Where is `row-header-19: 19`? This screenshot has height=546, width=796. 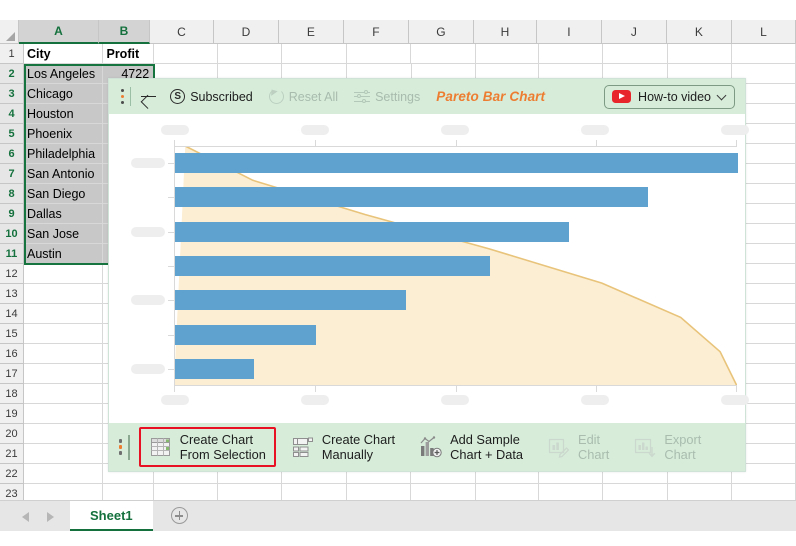 row-header-19: 19 is located at coordinates (12, 414).